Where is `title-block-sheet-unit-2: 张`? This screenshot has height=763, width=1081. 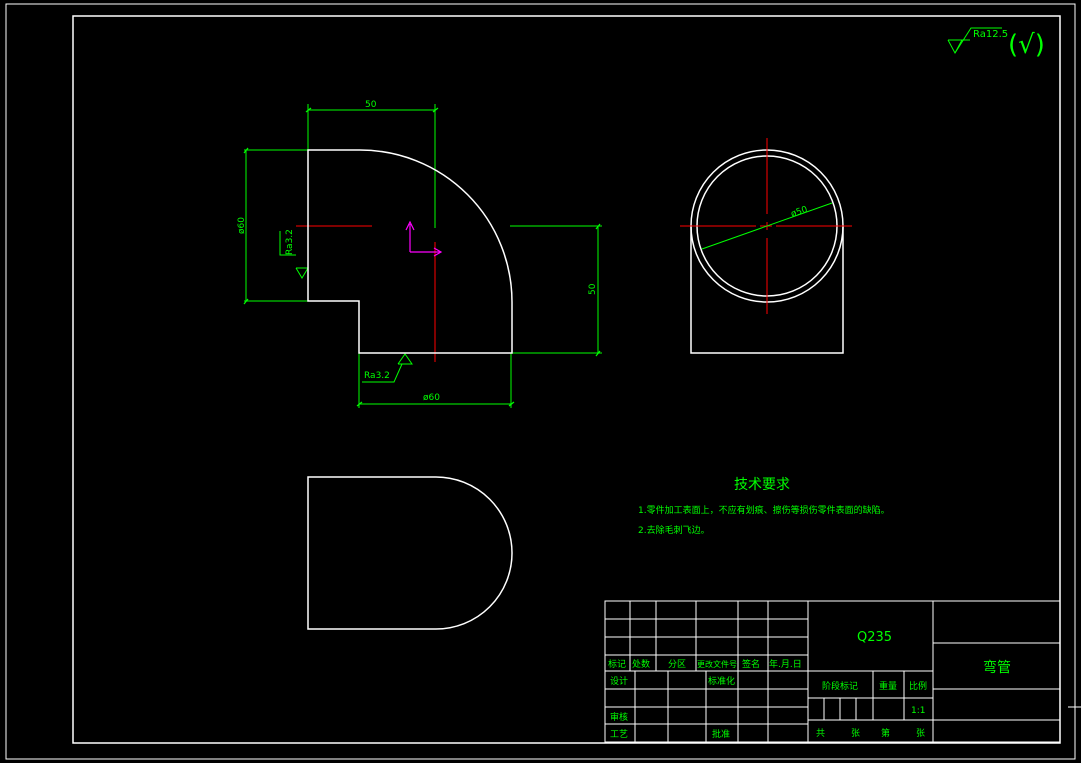
title-block-sheet-unit-2: 张 is located at coordinates (920, 733).